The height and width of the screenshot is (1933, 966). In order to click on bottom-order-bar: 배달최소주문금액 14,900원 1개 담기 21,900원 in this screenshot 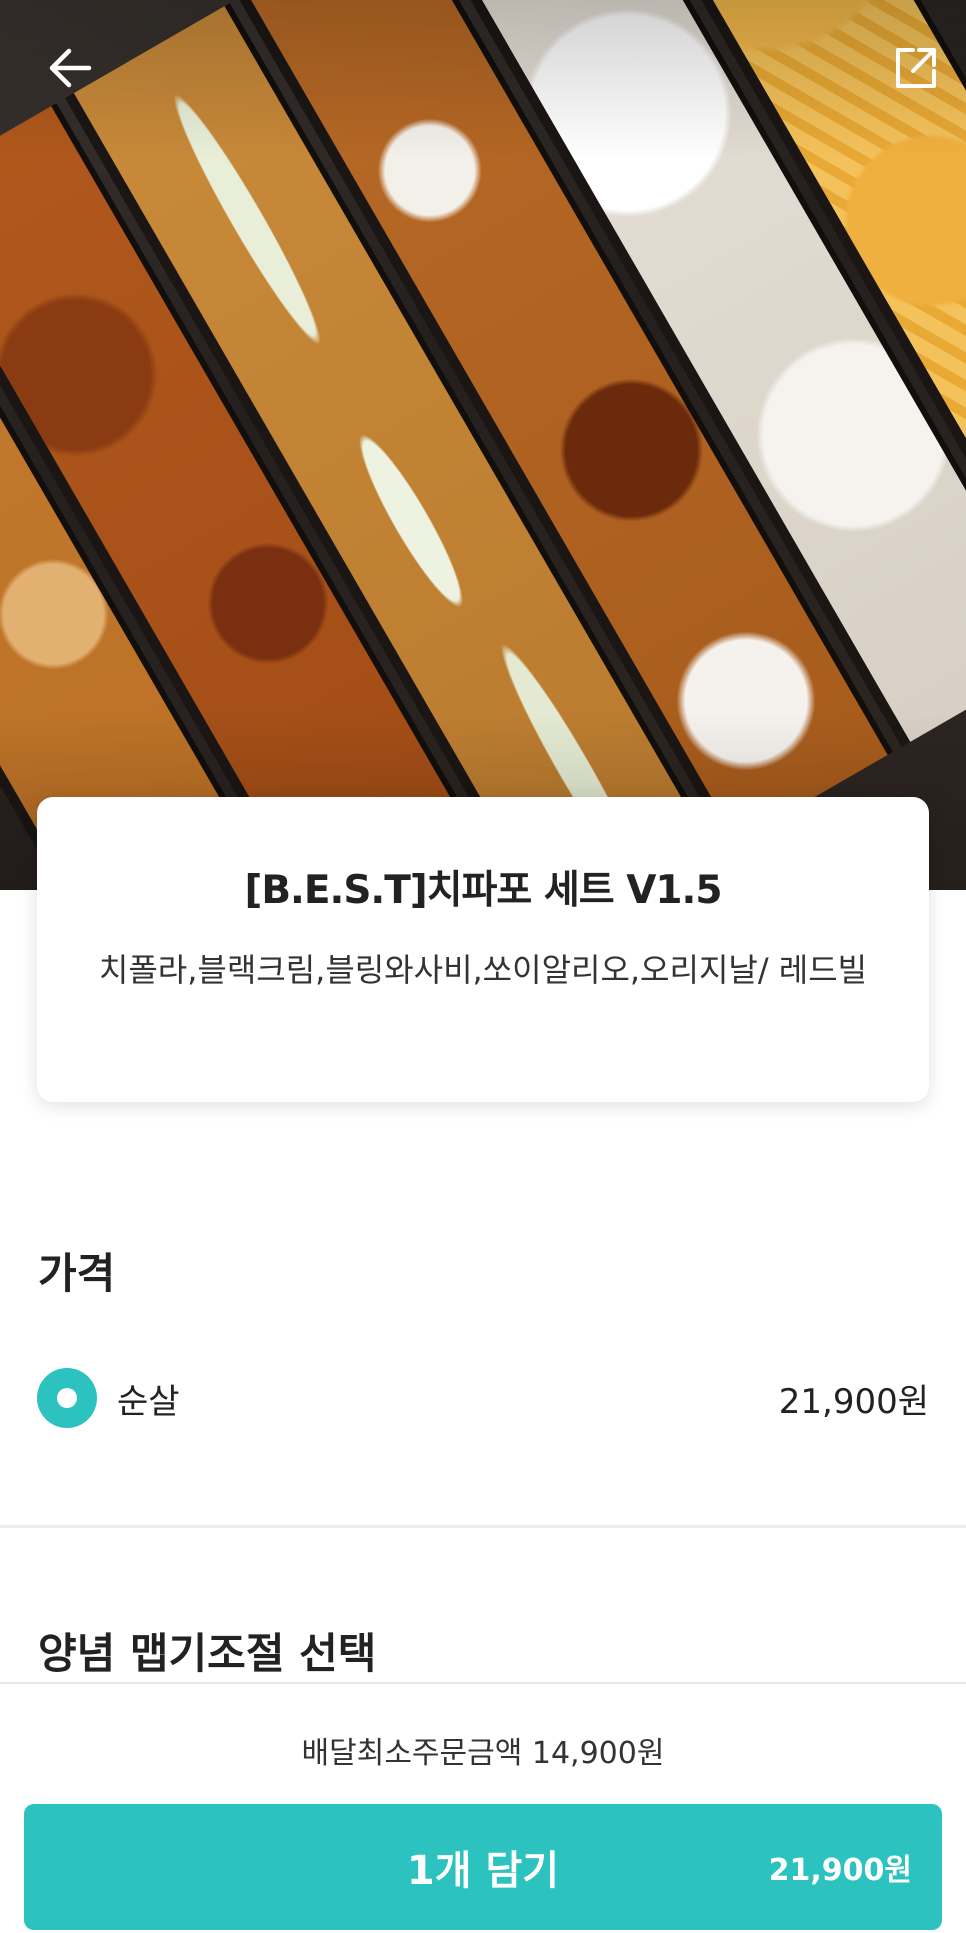, I will do `click(483, 1807)`.